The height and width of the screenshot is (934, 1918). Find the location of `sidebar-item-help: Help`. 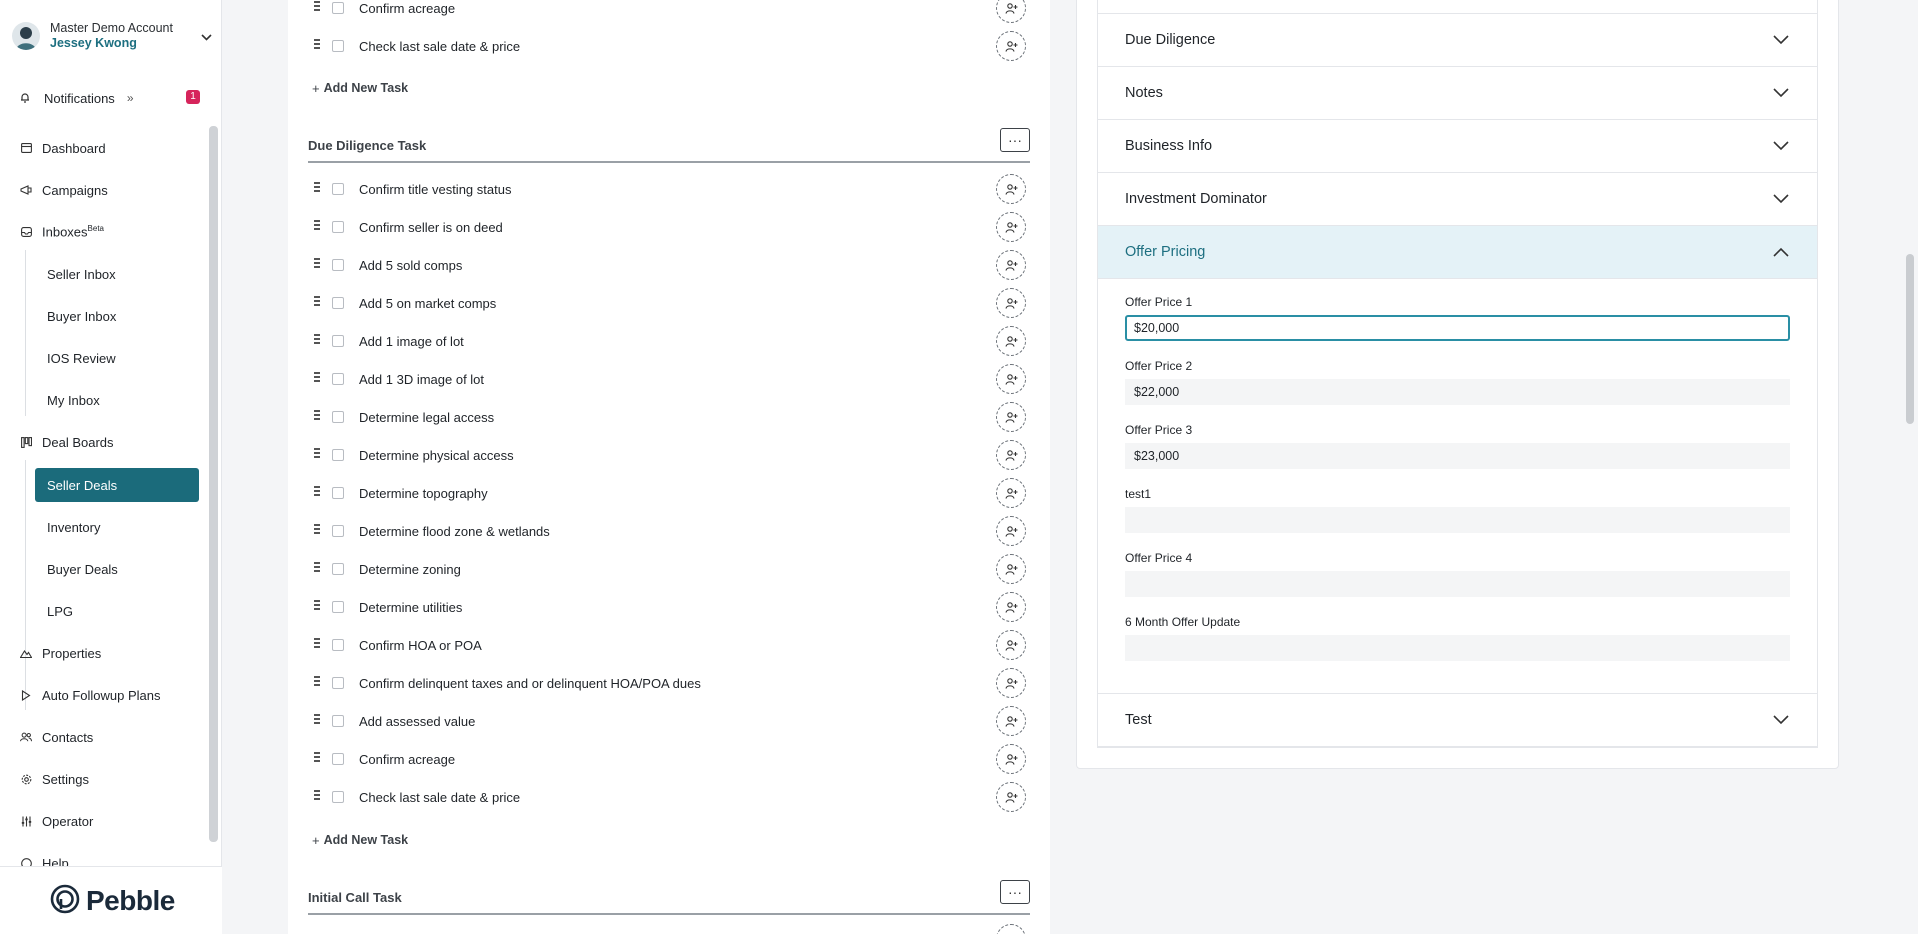

sidebar-item-help: Help is located at coordinates (105, 856).